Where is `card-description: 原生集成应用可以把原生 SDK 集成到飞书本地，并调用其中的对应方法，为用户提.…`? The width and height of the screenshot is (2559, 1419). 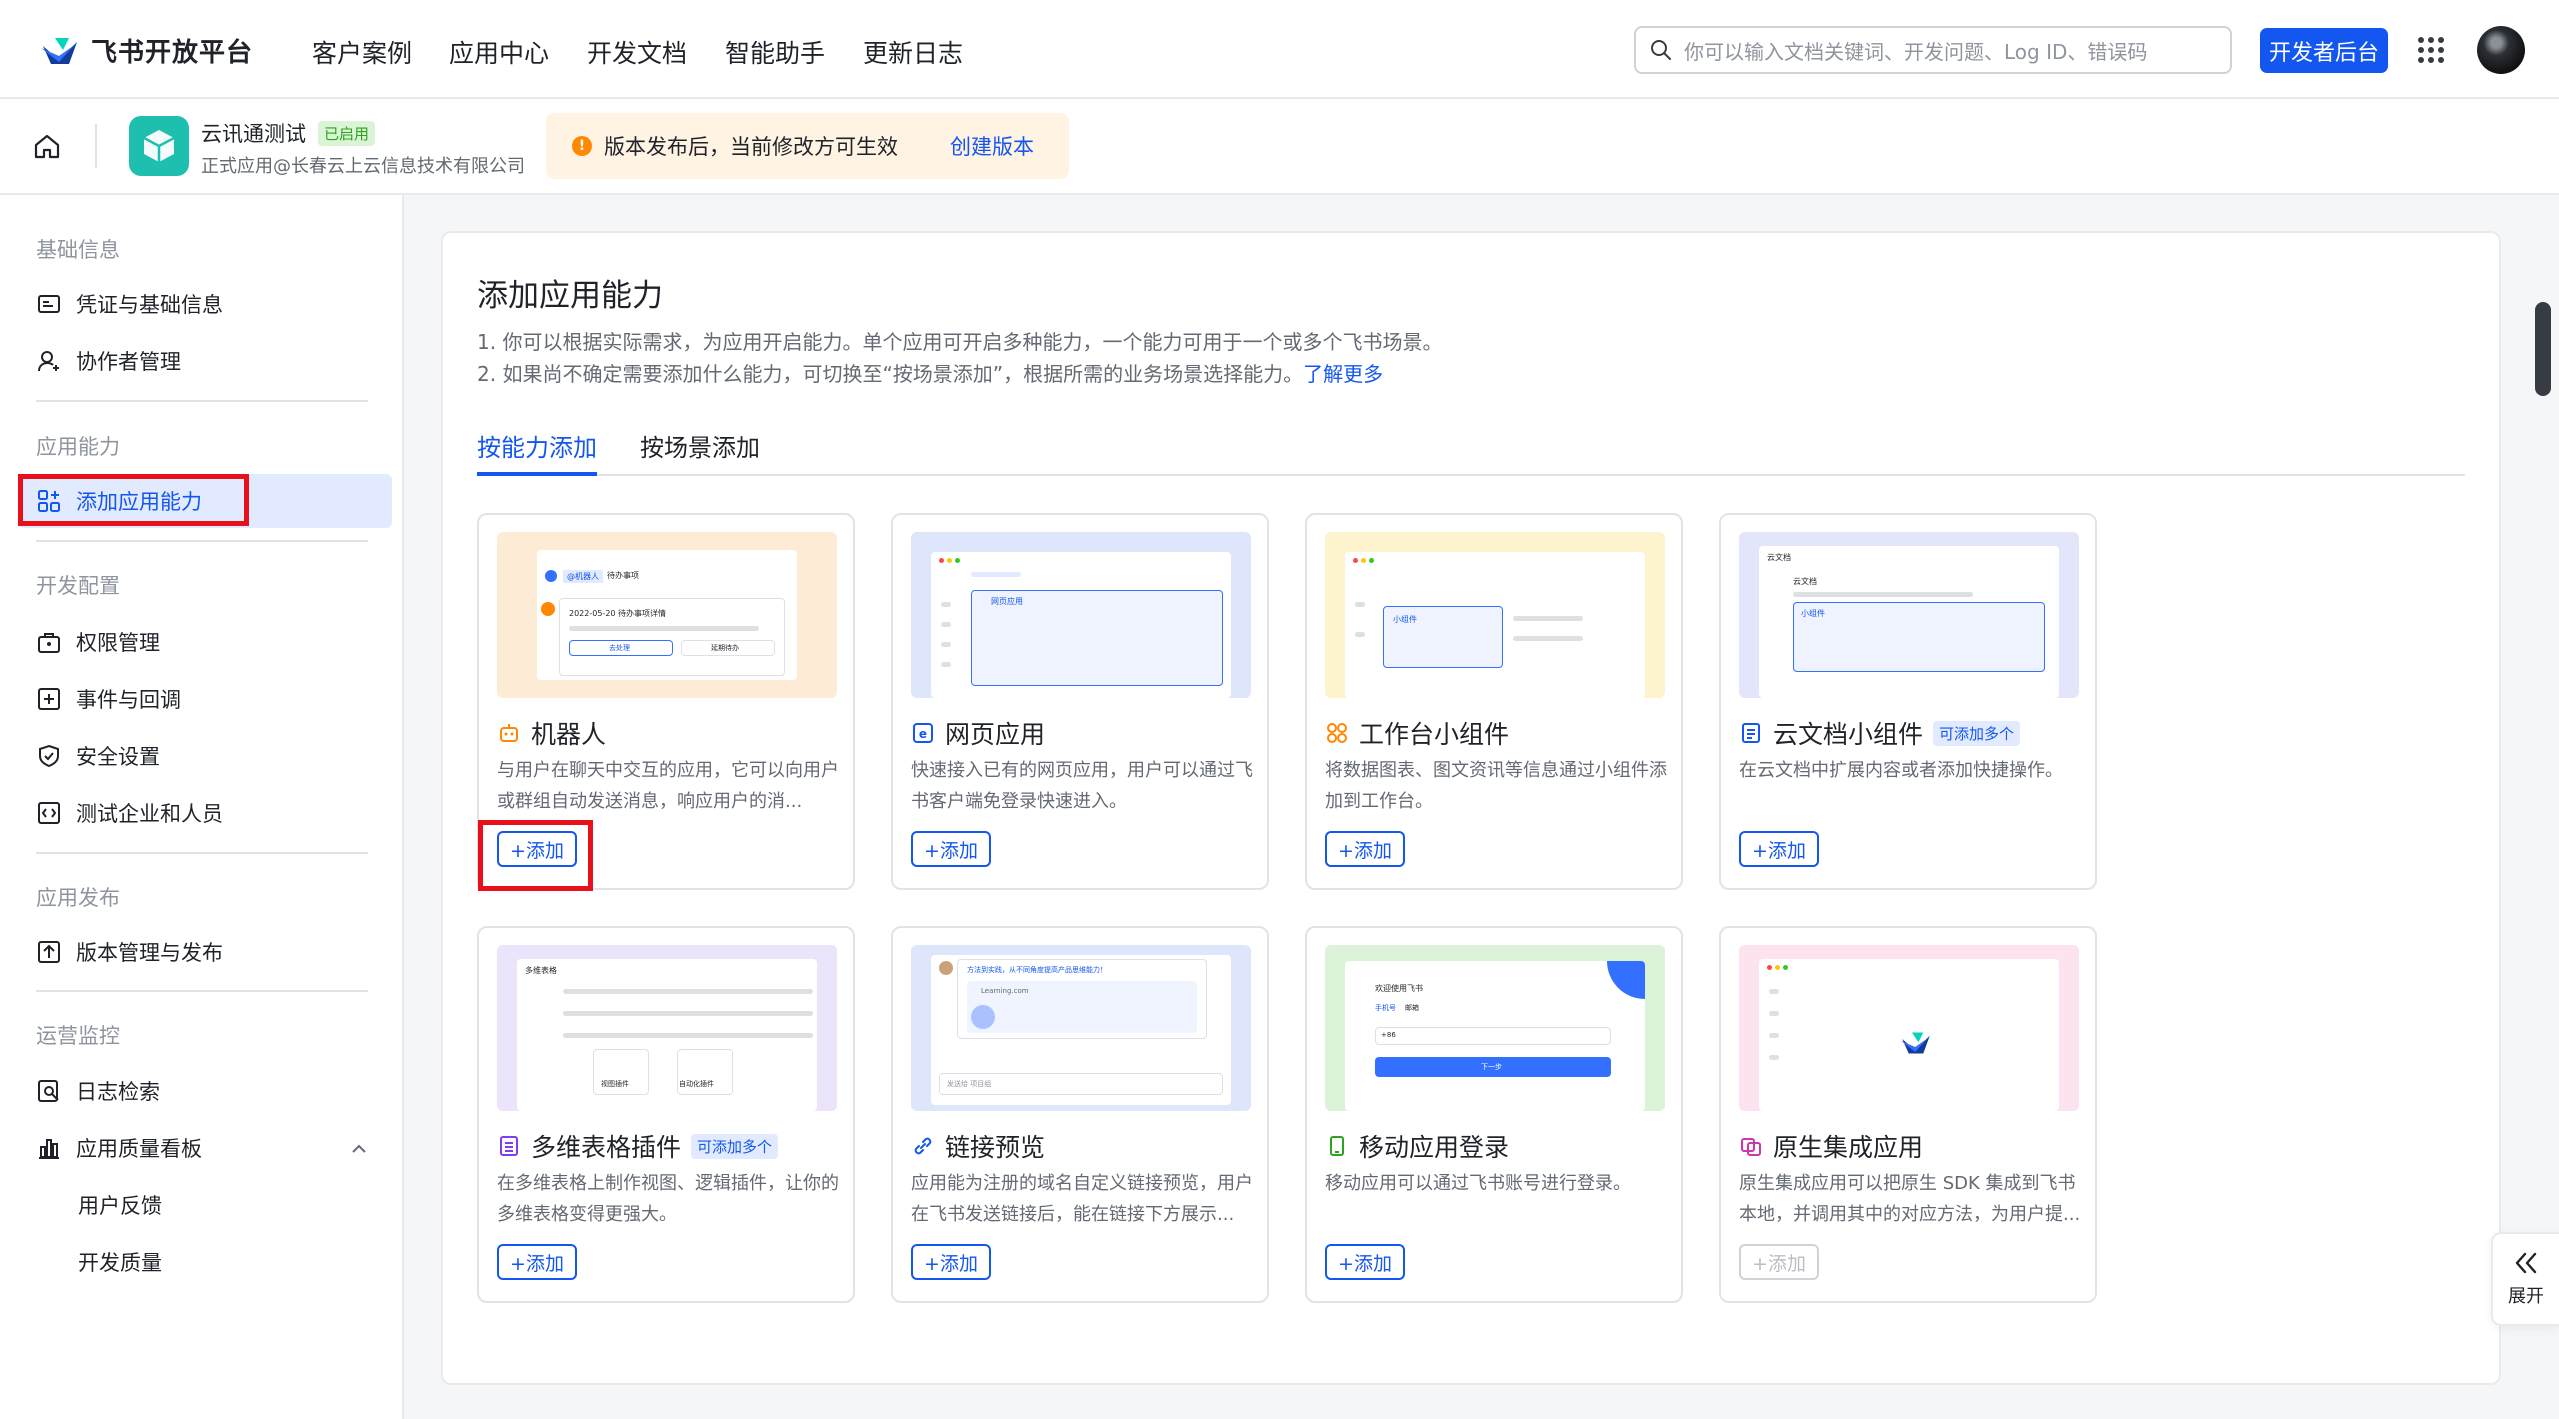 card-description: 原生集成应用可以把原生 SDK 集成到飞书本地，并调用其中的对应方法，为用户提.… is located at coordinates (1910, 1199).